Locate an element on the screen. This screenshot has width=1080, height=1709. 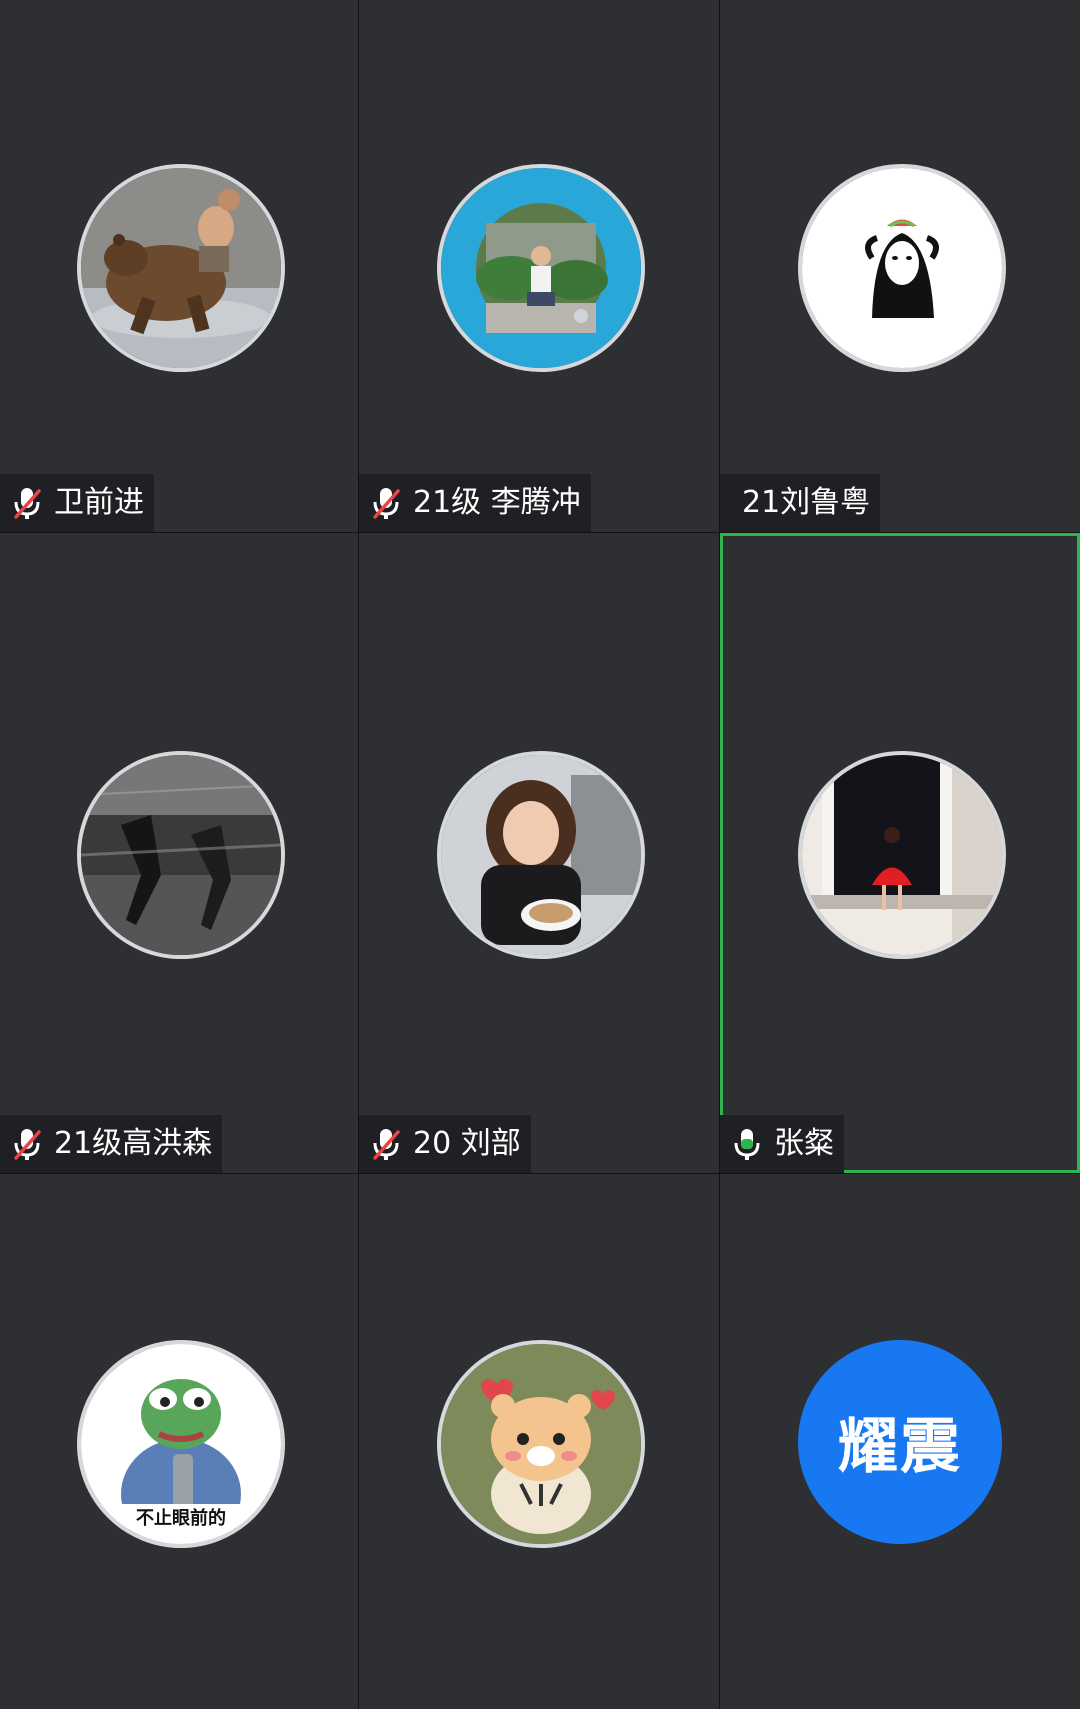
participant-tile: 耀震 is located at coordinates (900, 1441).